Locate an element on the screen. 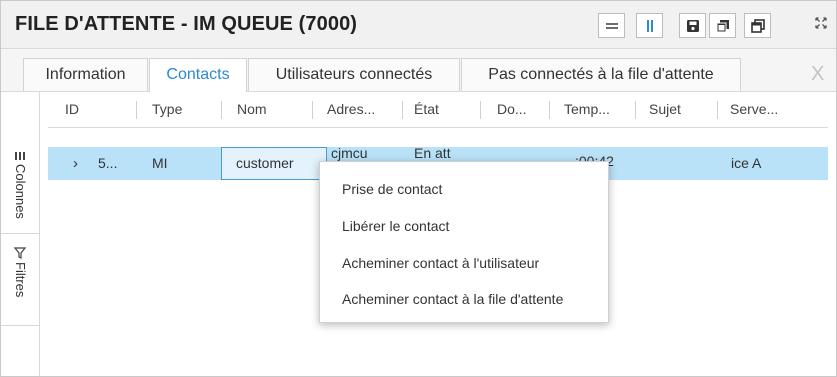  columns-label: Colonnes is located at coordinates (20, 191).